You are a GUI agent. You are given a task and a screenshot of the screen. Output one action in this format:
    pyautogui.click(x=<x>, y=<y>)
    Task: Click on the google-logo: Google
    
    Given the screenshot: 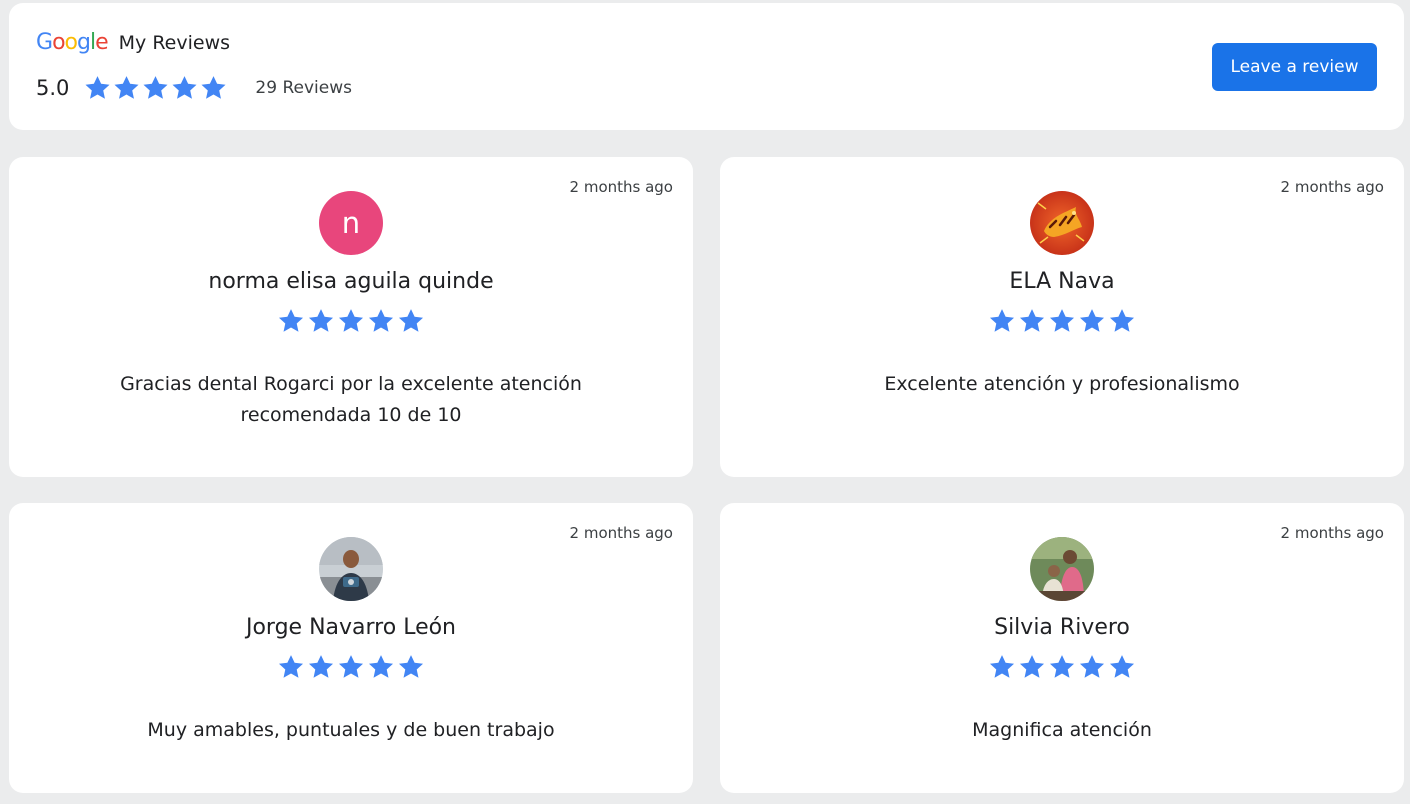 What is the action you would take?
    pyautogui.click(x=72, y=42)
    